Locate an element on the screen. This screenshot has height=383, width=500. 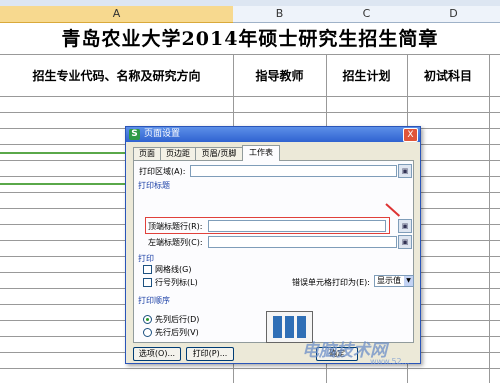
column-border is located at coordinates (489, 218).